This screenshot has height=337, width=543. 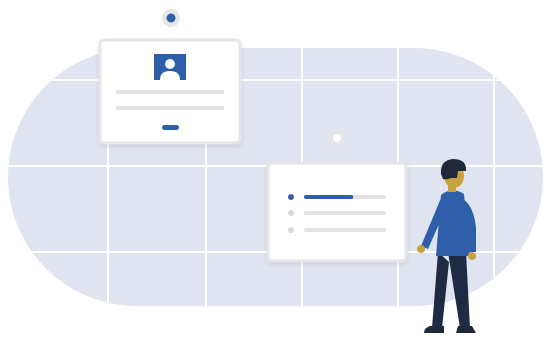 What do you see at coordinates (170, 127) in the screenshot?
I see `profile-card-accent-bar` at bounding box center [170, 127].